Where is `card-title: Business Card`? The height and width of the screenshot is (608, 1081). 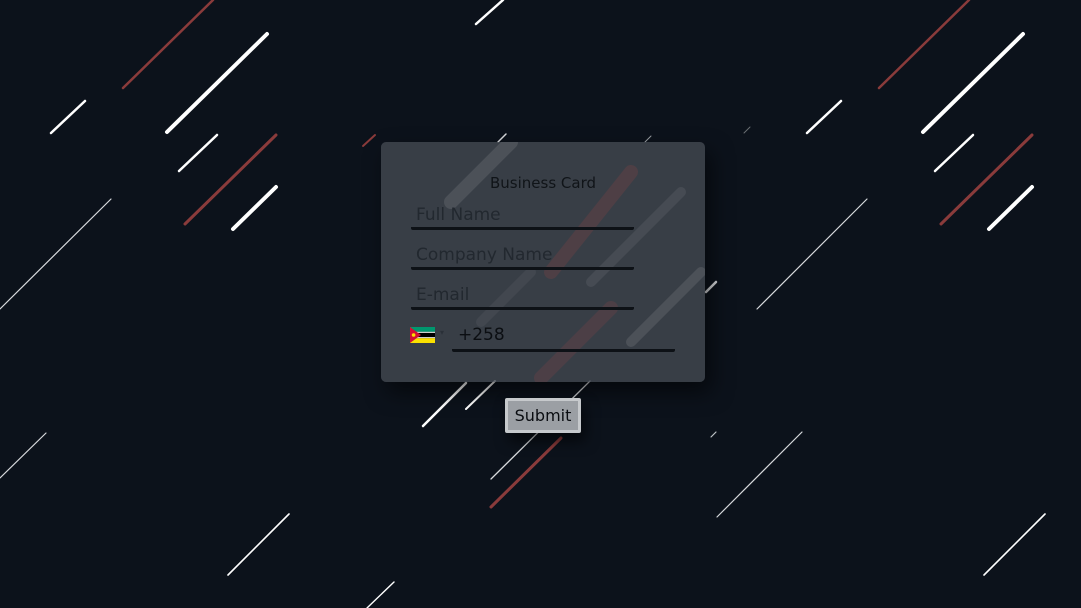
card-title: Business Card is located at coordinates (542, 183).